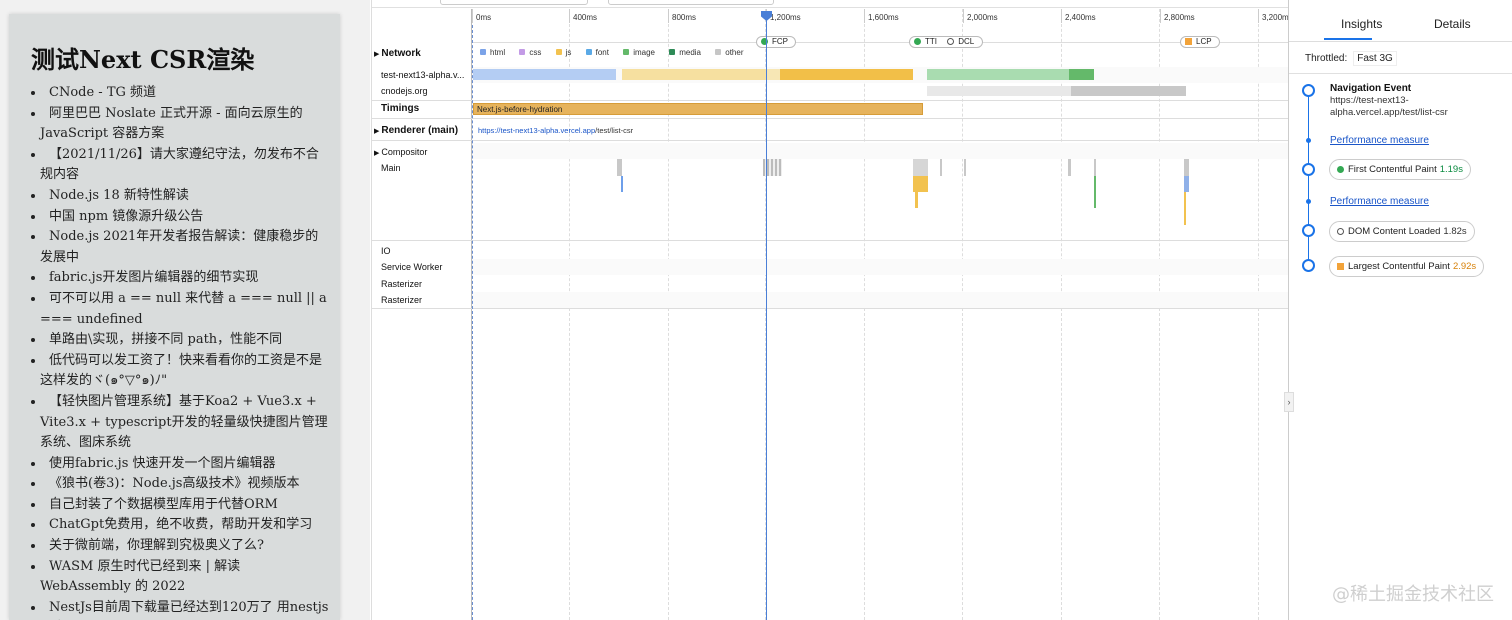  What do you see at coordinates (411, 267) in the screenshot?
I see `track-service-worker: Service Worker` at bounding box center [411, 267].